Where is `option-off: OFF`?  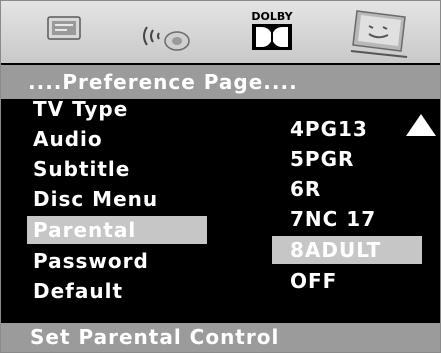
option-off: OFF is located at coordinates (347, 281).